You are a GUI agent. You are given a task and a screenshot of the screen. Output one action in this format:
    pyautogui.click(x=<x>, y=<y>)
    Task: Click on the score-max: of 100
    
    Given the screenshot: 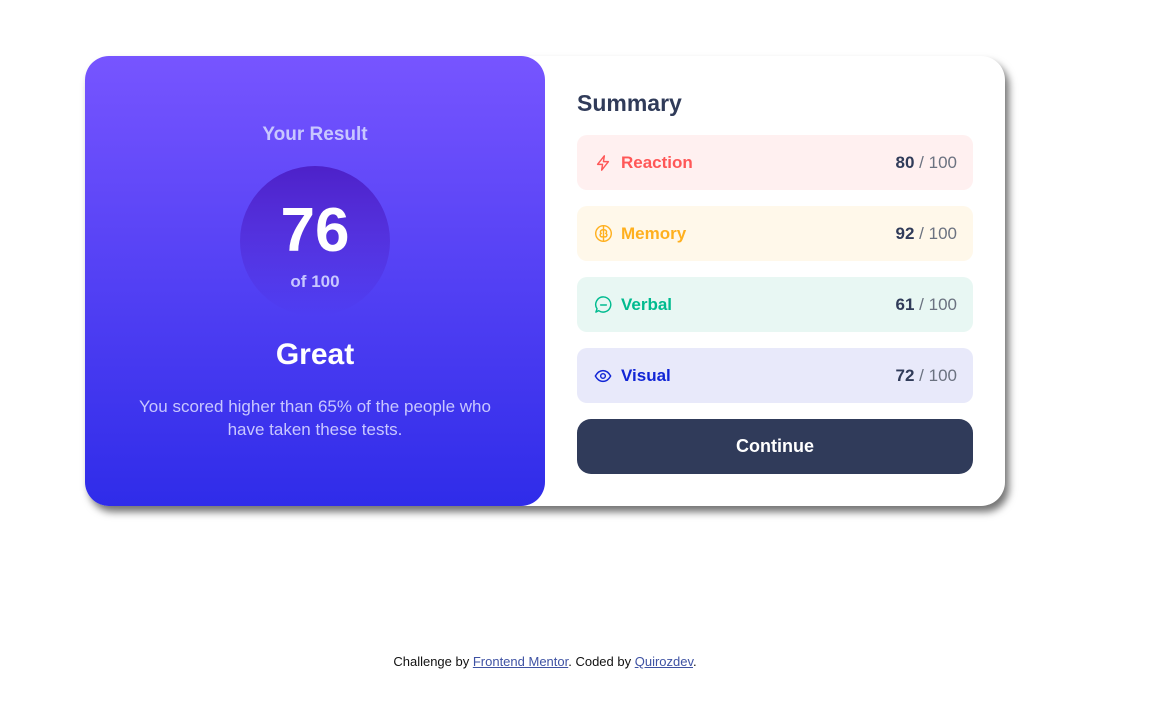 What is the action you would take?
    pyautogui.click(x=315, y=281)
    